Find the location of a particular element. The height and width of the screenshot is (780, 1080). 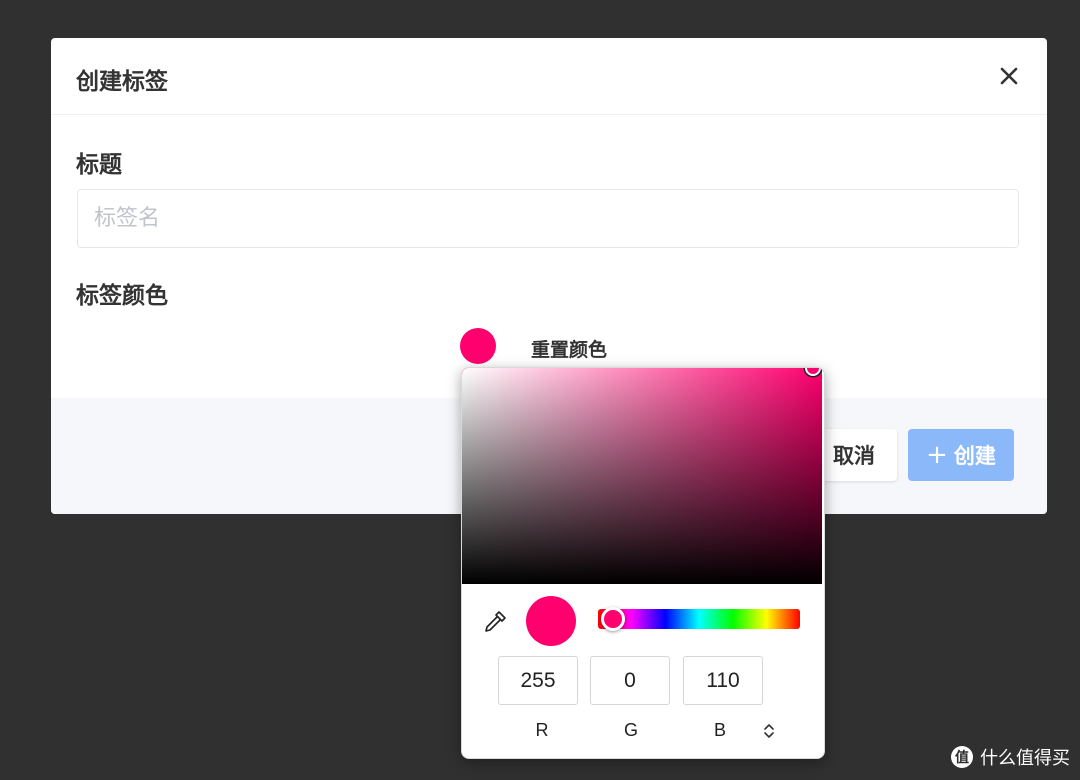

watermark-logo-icon: 值 is located at coordinates (962, 757).